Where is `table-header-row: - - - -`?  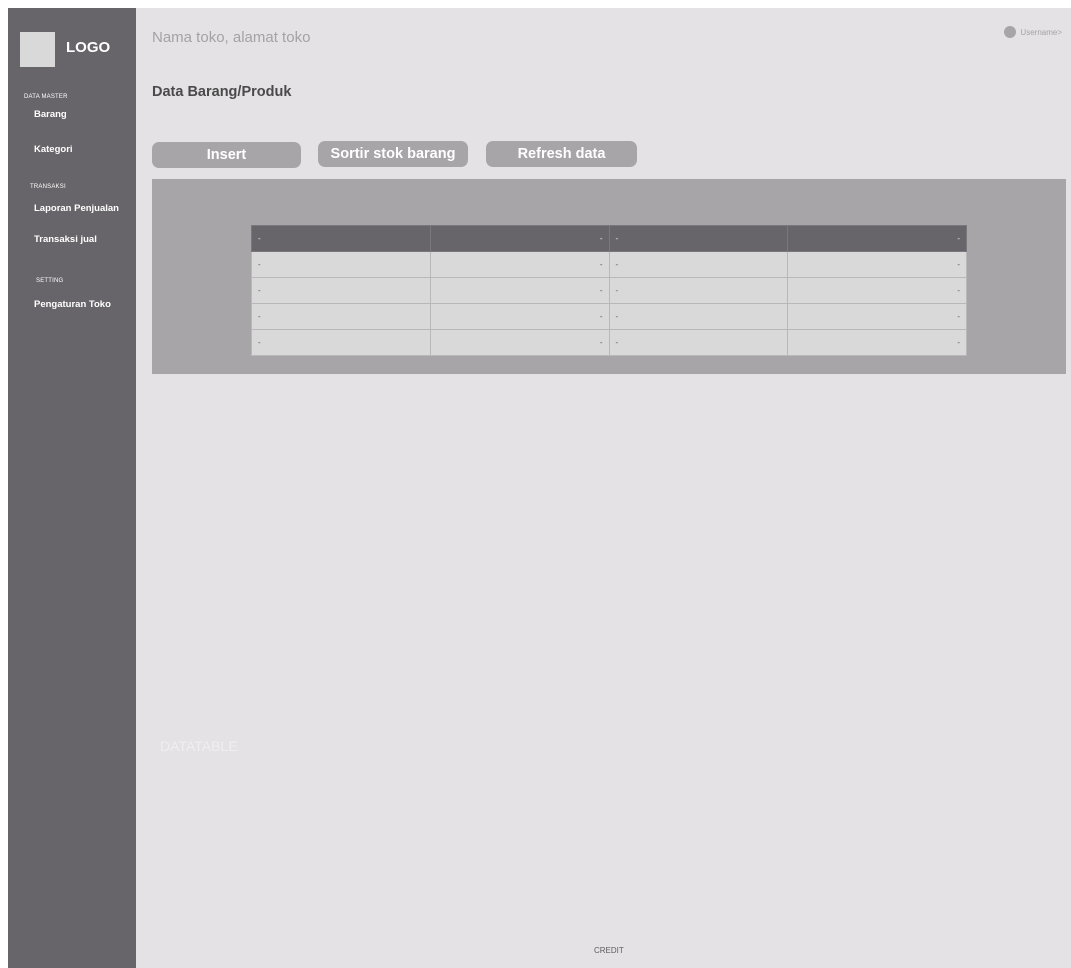
table-header-row: - - - - is located at coordinates (609, 238).